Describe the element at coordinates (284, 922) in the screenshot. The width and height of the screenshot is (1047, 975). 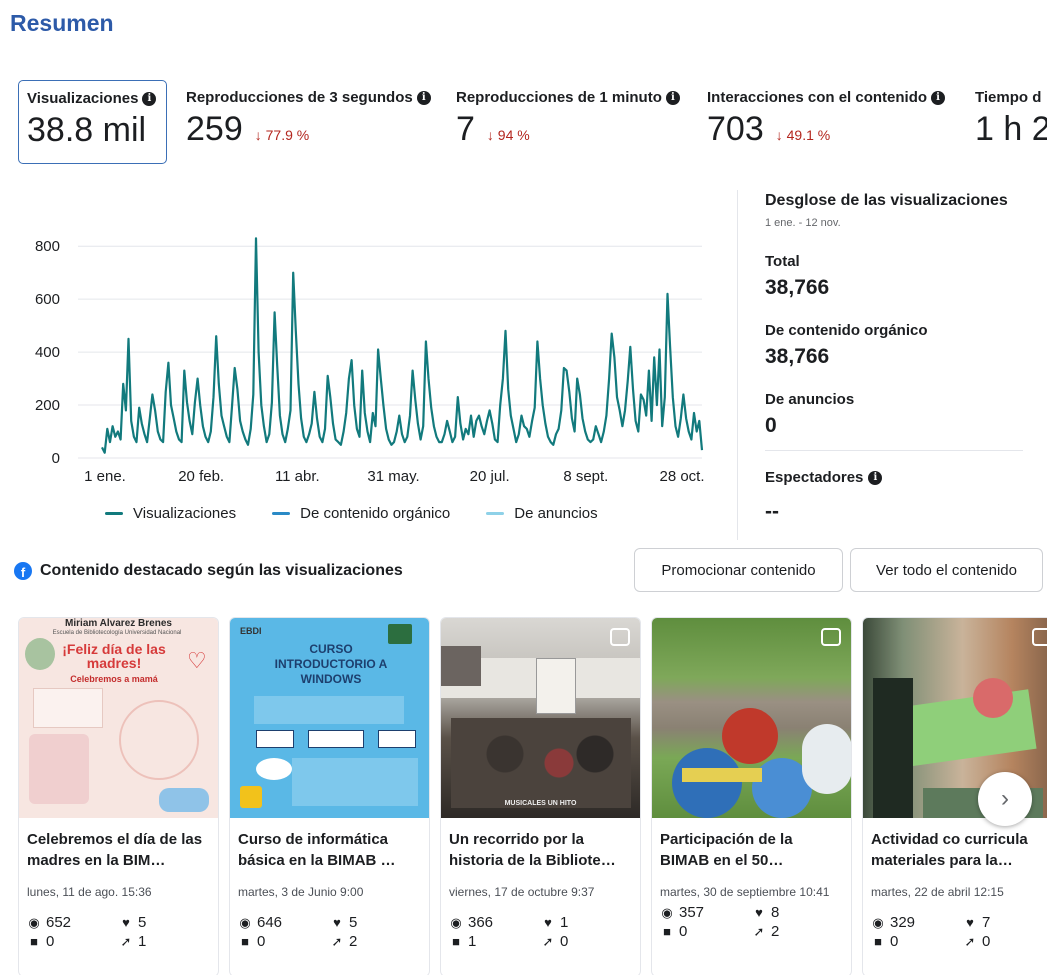
I see `views-stat: ◉ 646` at that location.